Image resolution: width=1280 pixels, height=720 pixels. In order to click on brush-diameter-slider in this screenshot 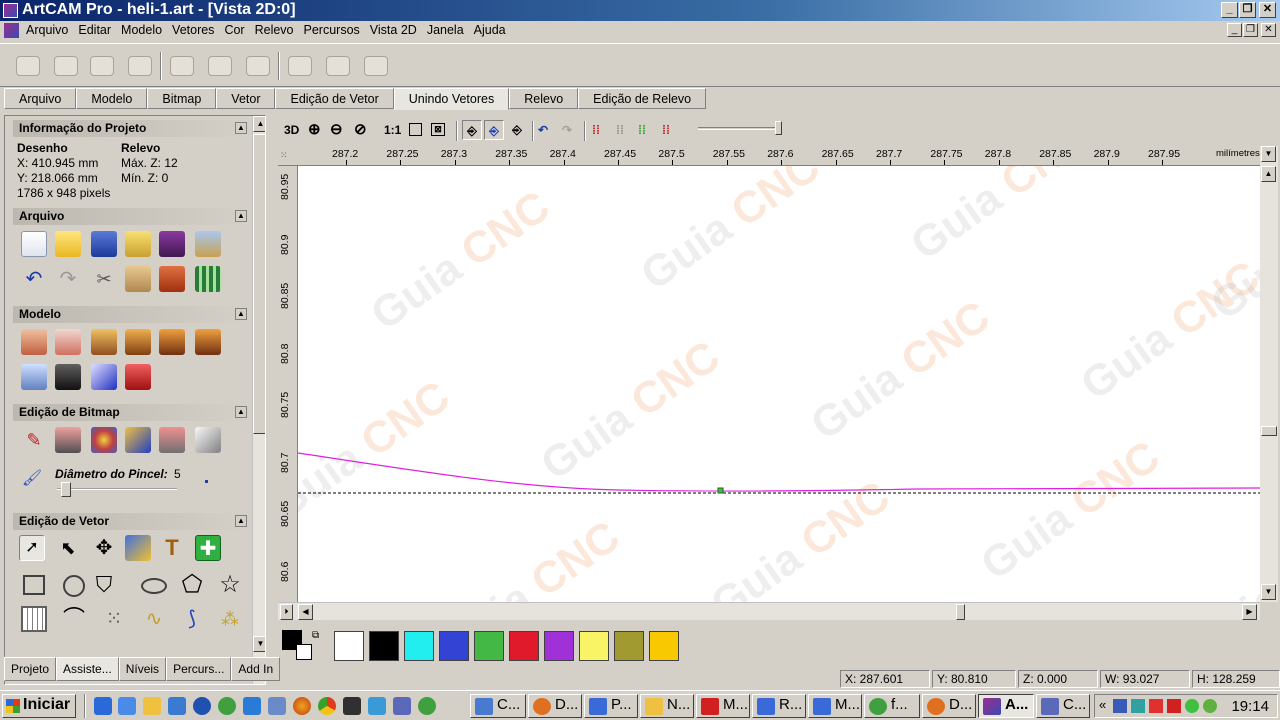, I will do `click(66, 489)`.